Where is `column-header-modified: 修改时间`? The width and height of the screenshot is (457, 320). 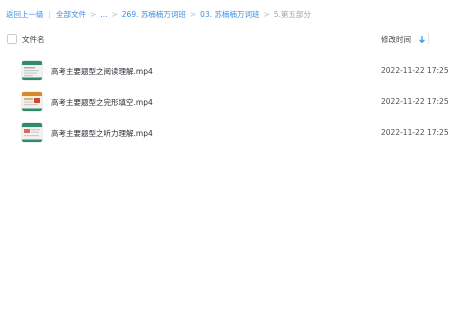 column-header-modified: 修改时间 is located at coordinates (403, 39).